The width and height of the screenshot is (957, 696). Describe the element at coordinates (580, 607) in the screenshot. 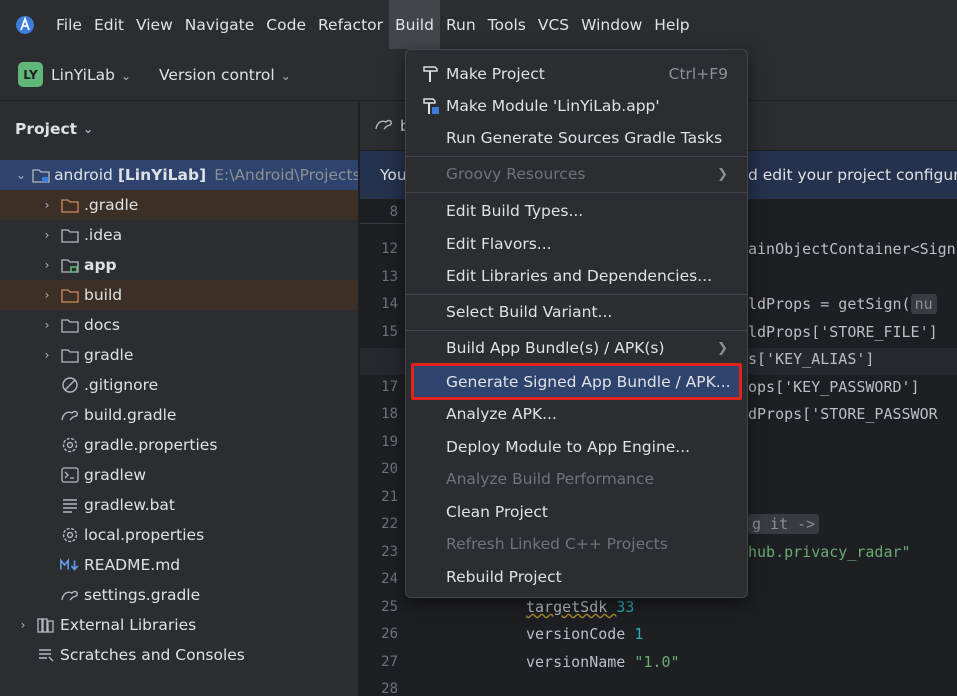

I see `code-line-25: targetSdk 33` at that location.